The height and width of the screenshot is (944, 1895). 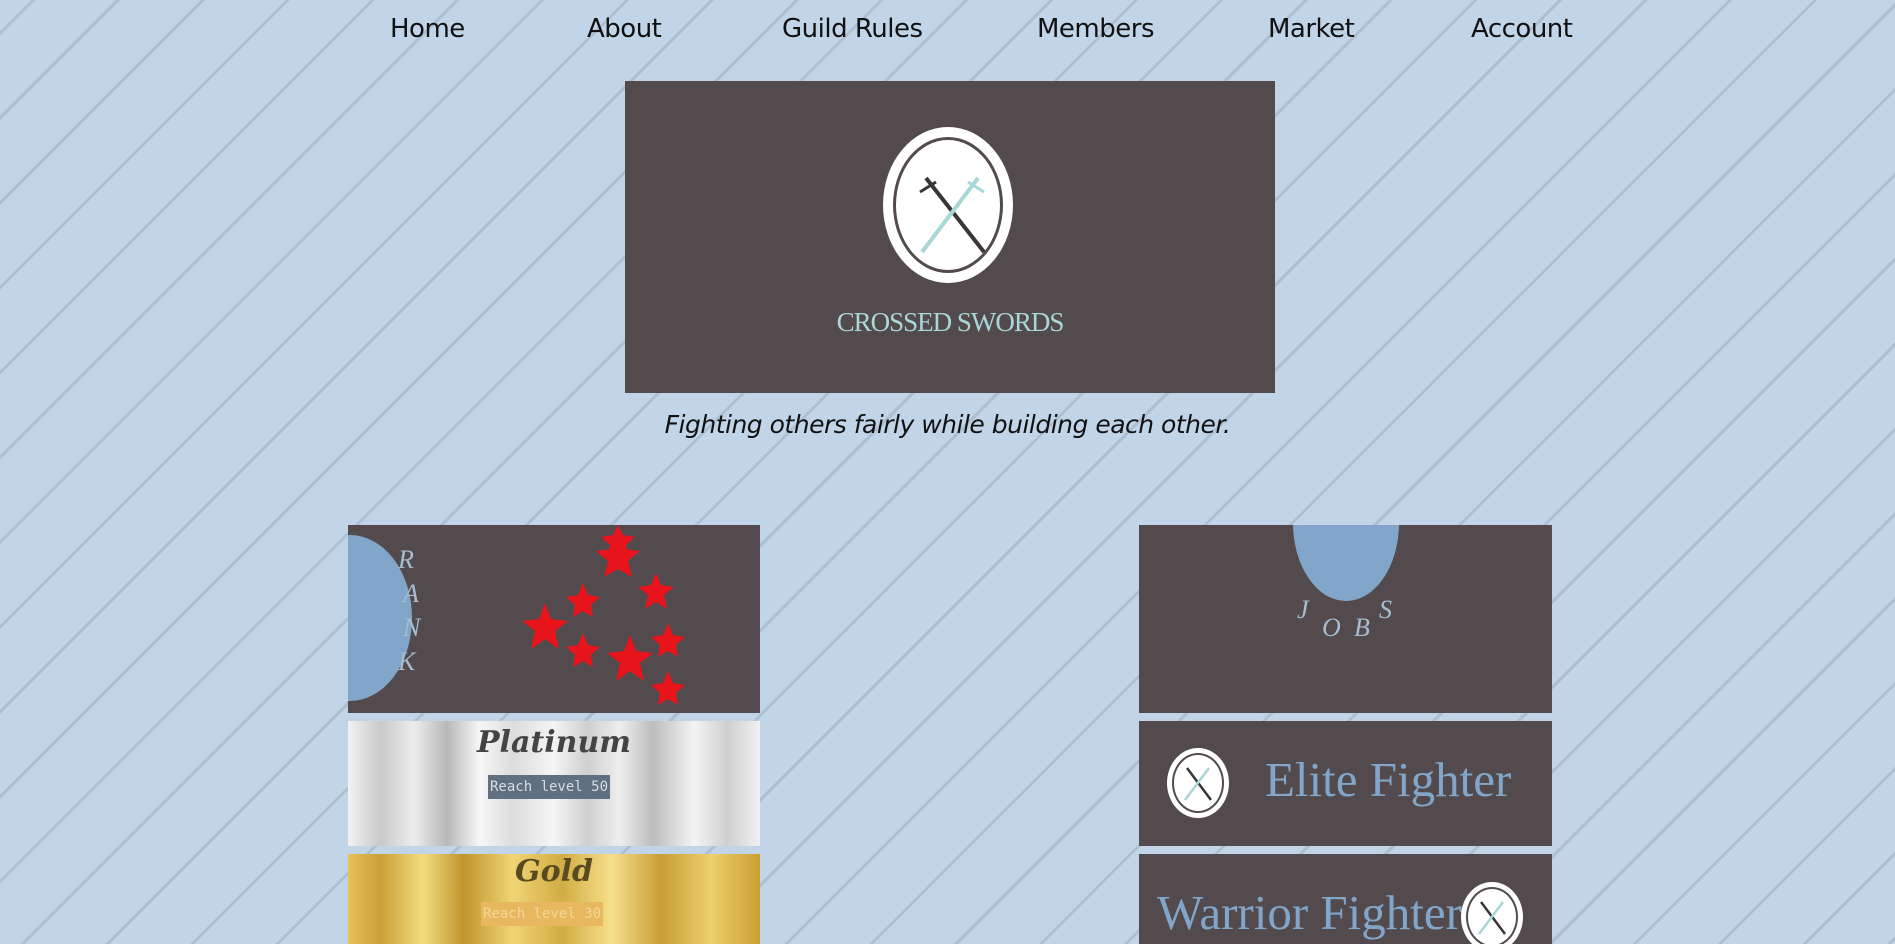 What do you see at coordinates (554, 899) in the screenshot?
I see `gold-tier-card: Gold Reach level 30` at bounding box center [554, 899].